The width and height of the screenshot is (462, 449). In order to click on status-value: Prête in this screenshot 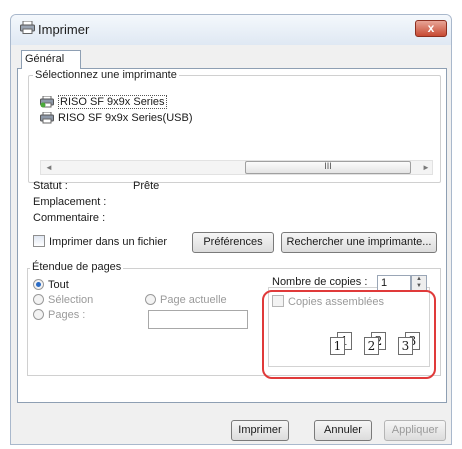, I will do `click(146, 186)`.